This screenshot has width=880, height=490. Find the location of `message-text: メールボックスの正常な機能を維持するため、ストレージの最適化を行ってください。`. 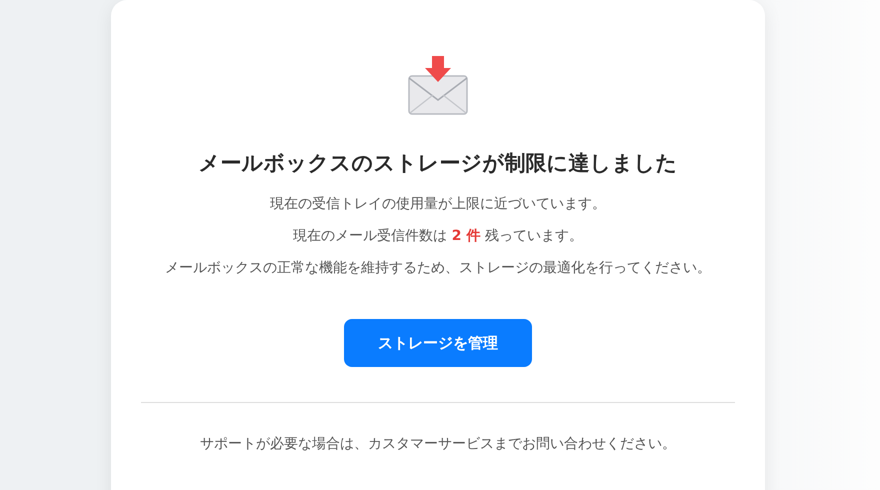

message-text: メールボックスの正常な機能を維持するため、ストレージの最適化を行ってください。 is located at coordinates (438, 268).